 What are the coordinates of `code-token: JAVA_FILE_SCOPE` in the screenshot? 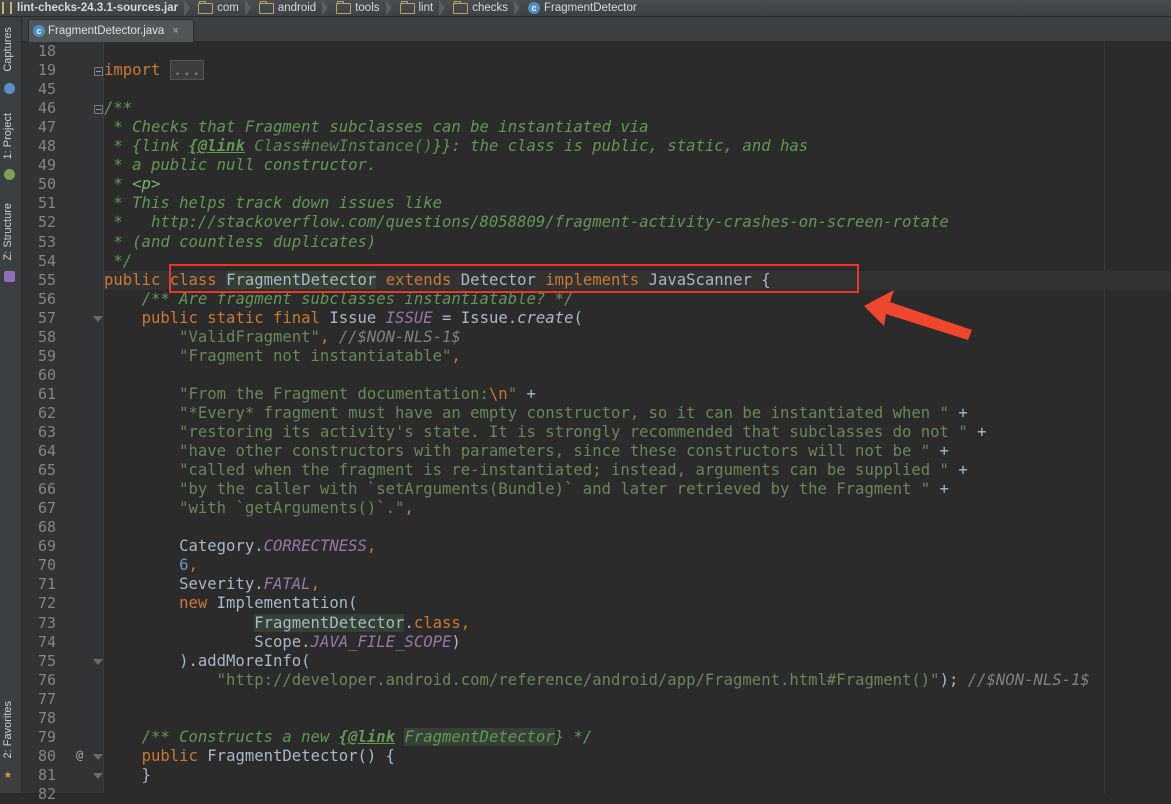 It's located at (381, 641).